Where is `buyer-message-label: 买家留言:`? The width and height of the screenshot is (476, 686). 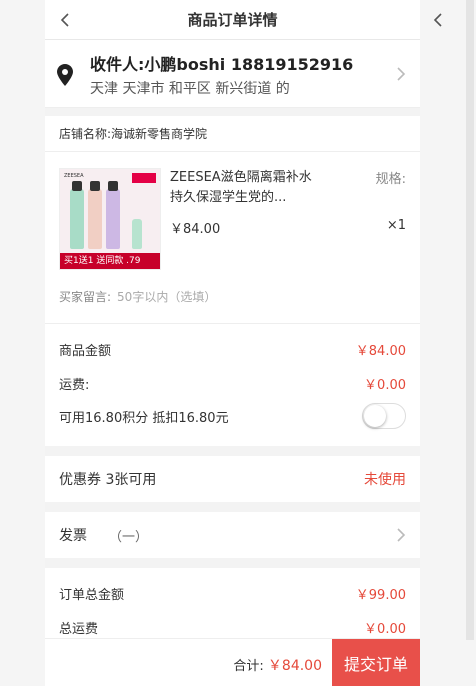 buyer-message-label: 买家留言: is located at coordinates (85, 297).